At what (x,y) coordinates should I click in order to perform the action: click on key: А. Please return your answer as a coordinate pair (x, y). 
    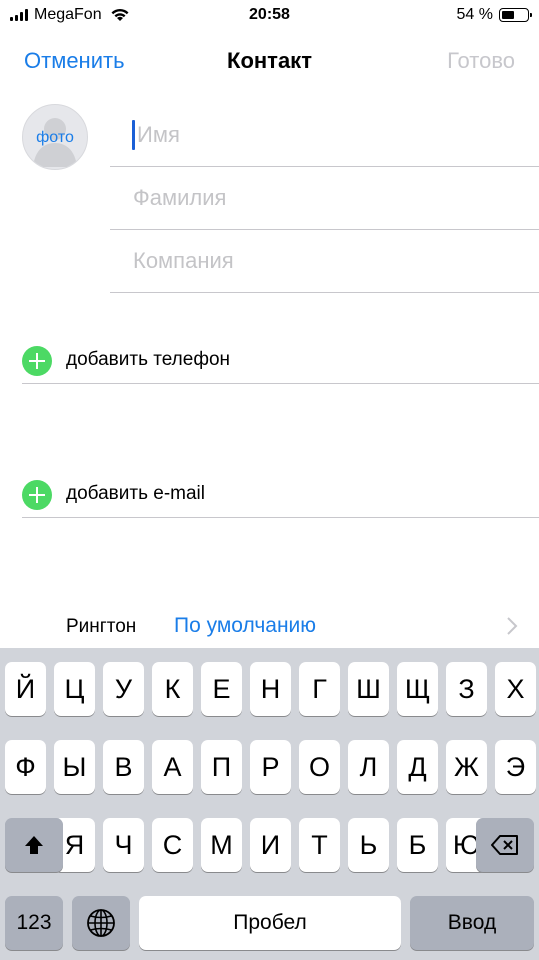
    Looking at the image, I should click on (172, 767).